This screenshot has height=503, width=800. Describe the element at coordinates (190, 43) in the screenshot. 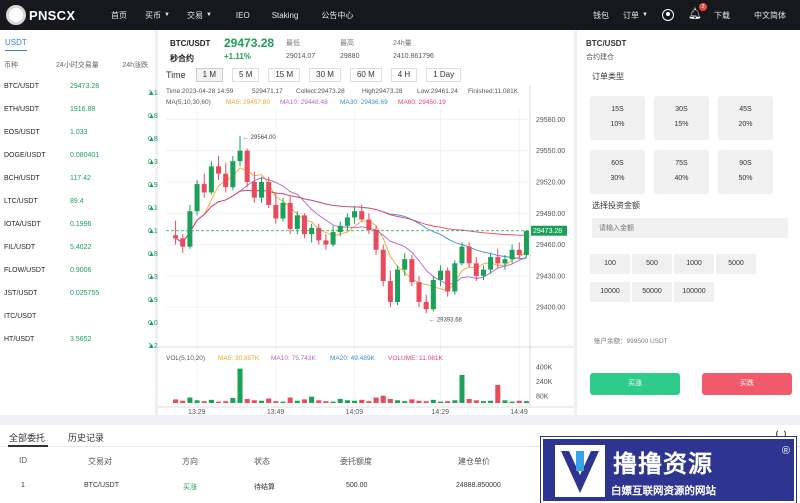

I see `ticker-pair: BTC/USDT` at that location.